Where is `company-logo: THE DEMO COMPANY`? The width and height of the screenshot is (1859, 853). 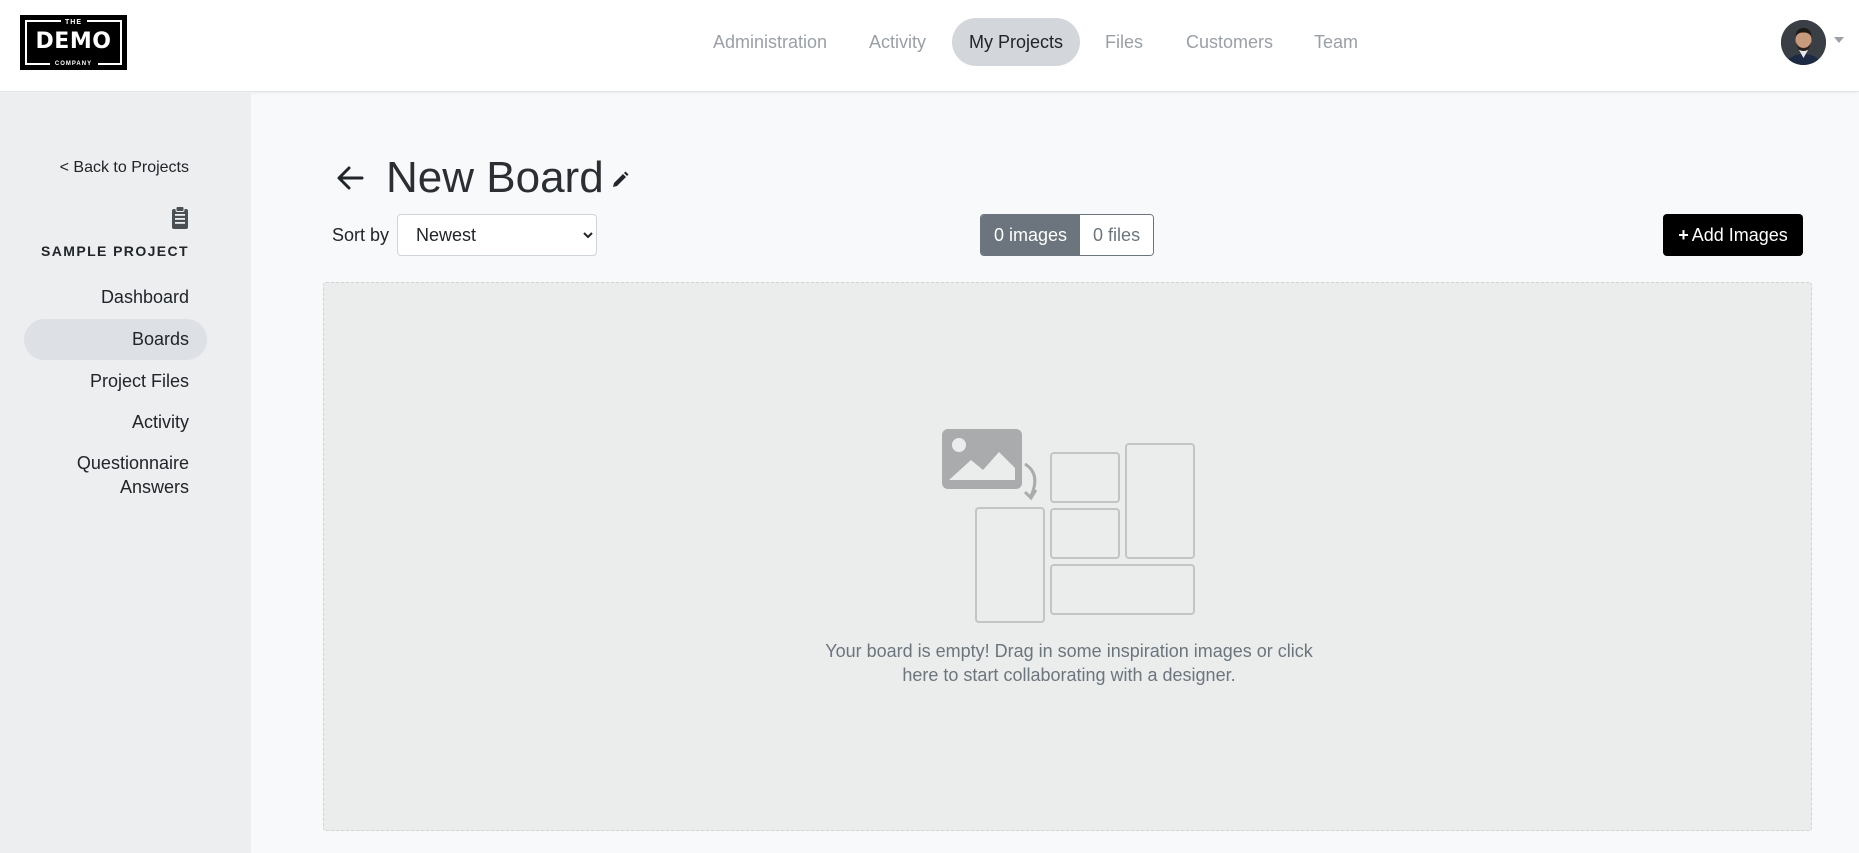
company-logo: THE DEMO COMPANY is located at coordinates (73, 42).